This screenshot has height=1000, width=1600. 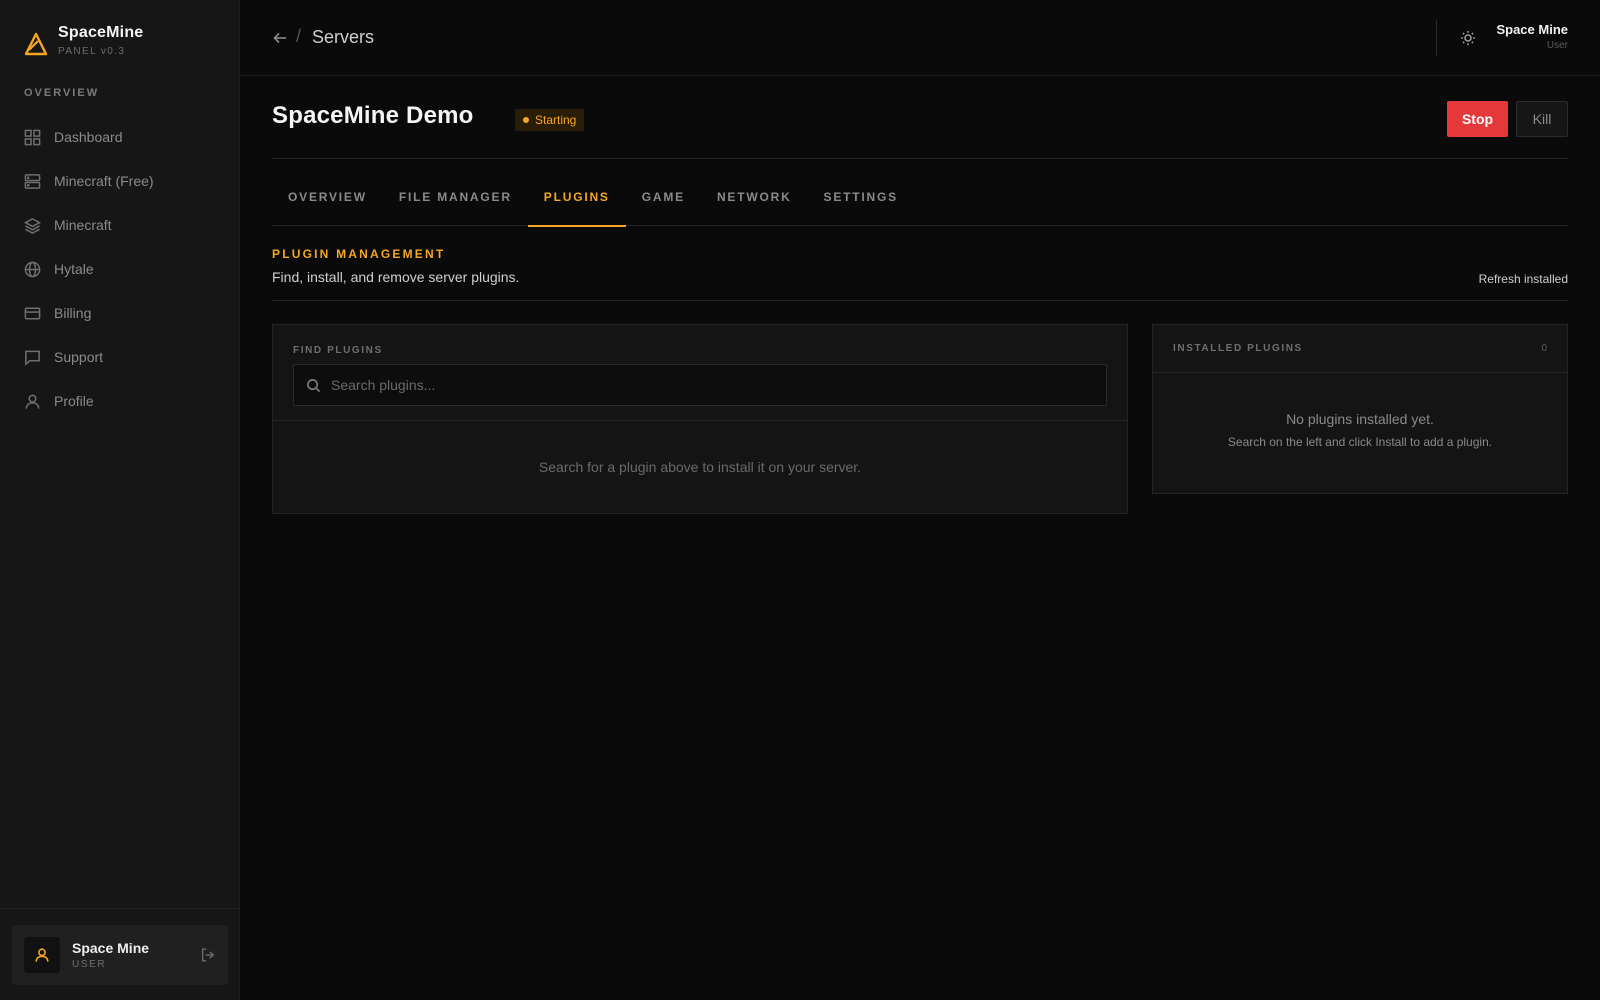 What do you see at coordinates (327, 204) in the screenshot?
I see `tab-overview: OVERVIEW` at bounding box center [327, 204].